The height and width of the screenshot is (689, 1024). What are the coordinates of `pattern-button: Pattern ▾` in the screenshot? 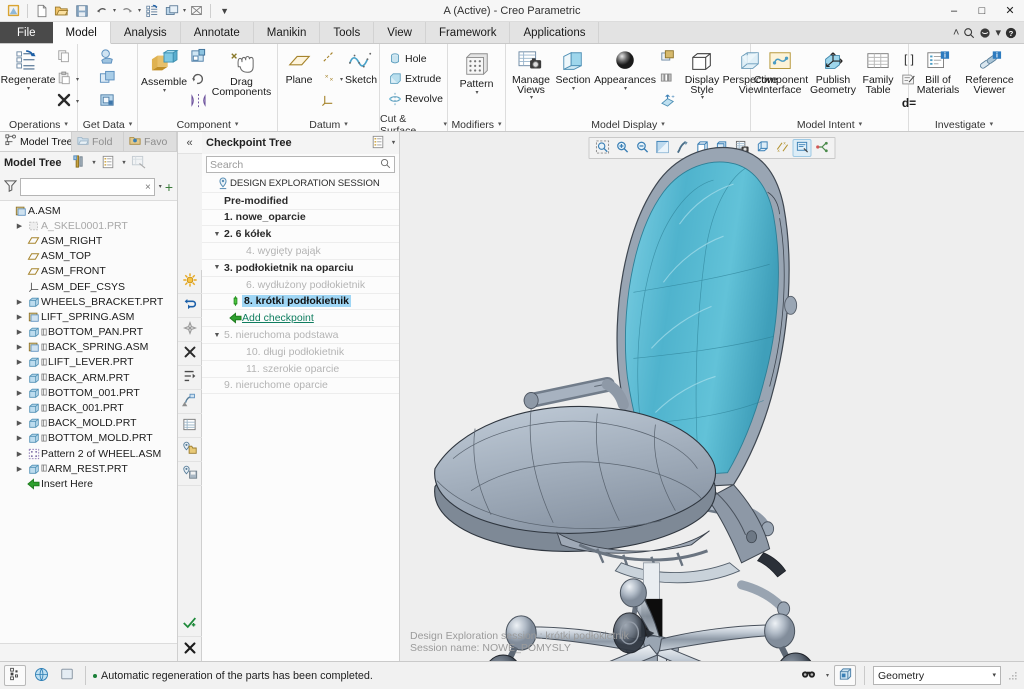 It's located at (477, 73).